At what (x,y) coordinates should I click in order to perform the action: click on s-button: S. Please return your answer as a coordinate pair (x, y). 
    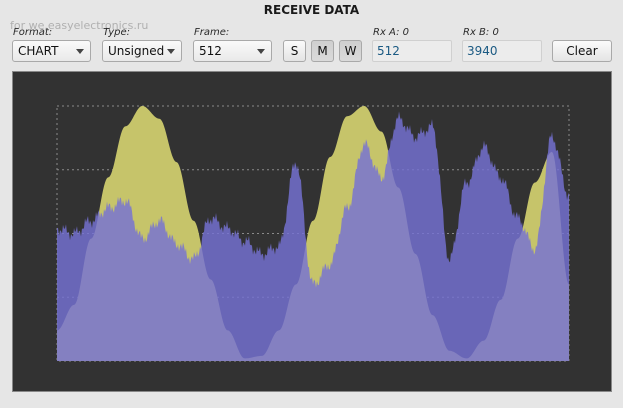
    Looking at the image, I should click on (294, 51).